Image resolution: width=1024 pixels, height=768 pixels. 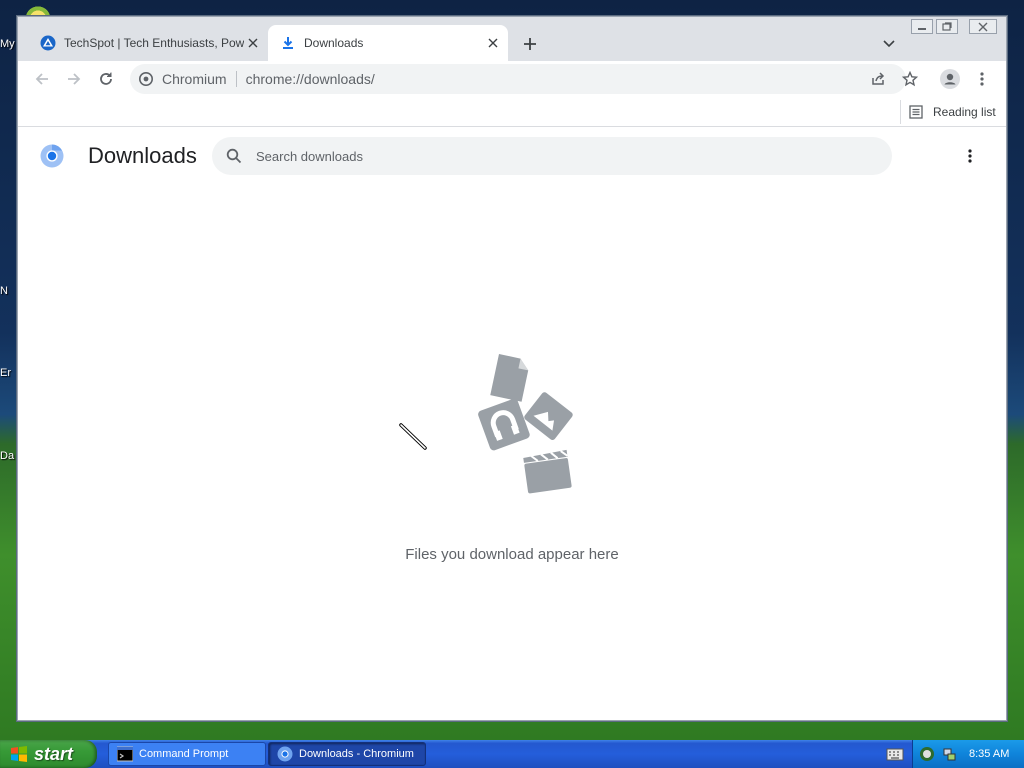 What do you see at coordinates (288, 43) in the screenshot?
I see `download-icon` at bounding box center [288, 43].